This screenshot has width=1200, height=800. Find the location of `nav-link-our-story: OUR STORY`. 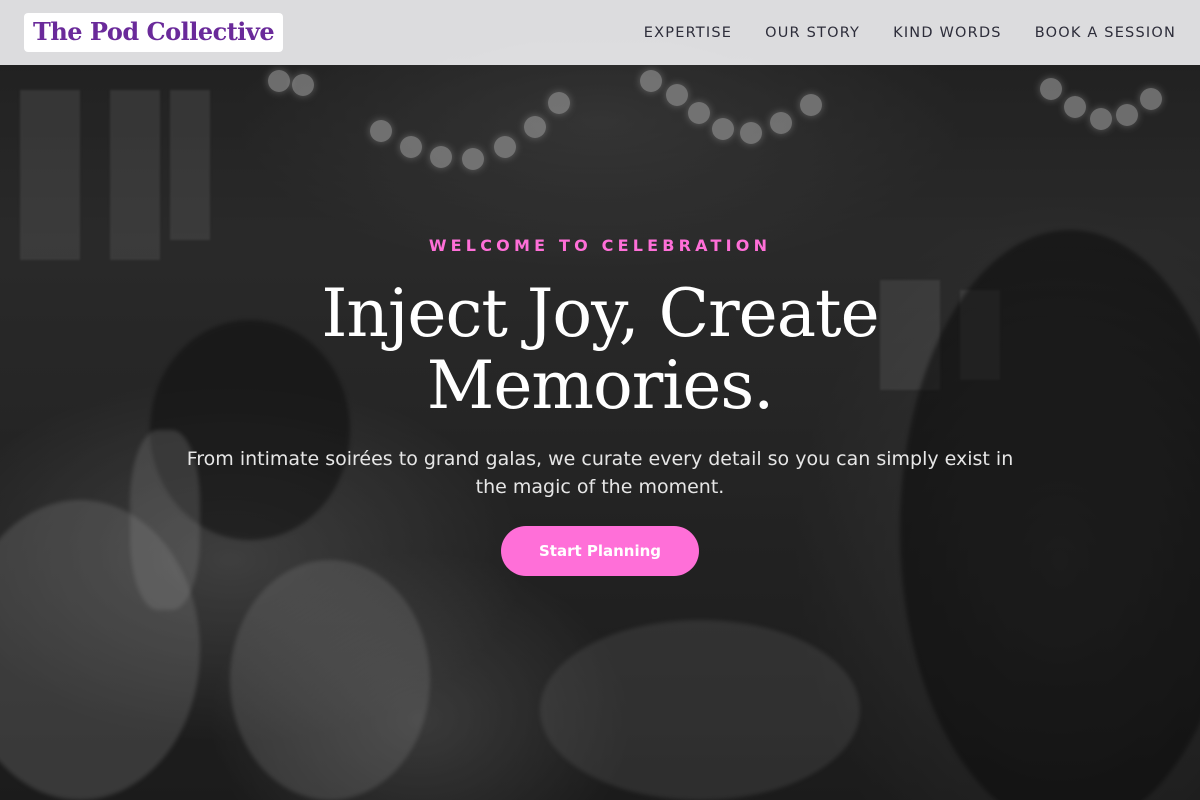

nav-link-our-story: OUR STORY is located at coordinates (812, 33).